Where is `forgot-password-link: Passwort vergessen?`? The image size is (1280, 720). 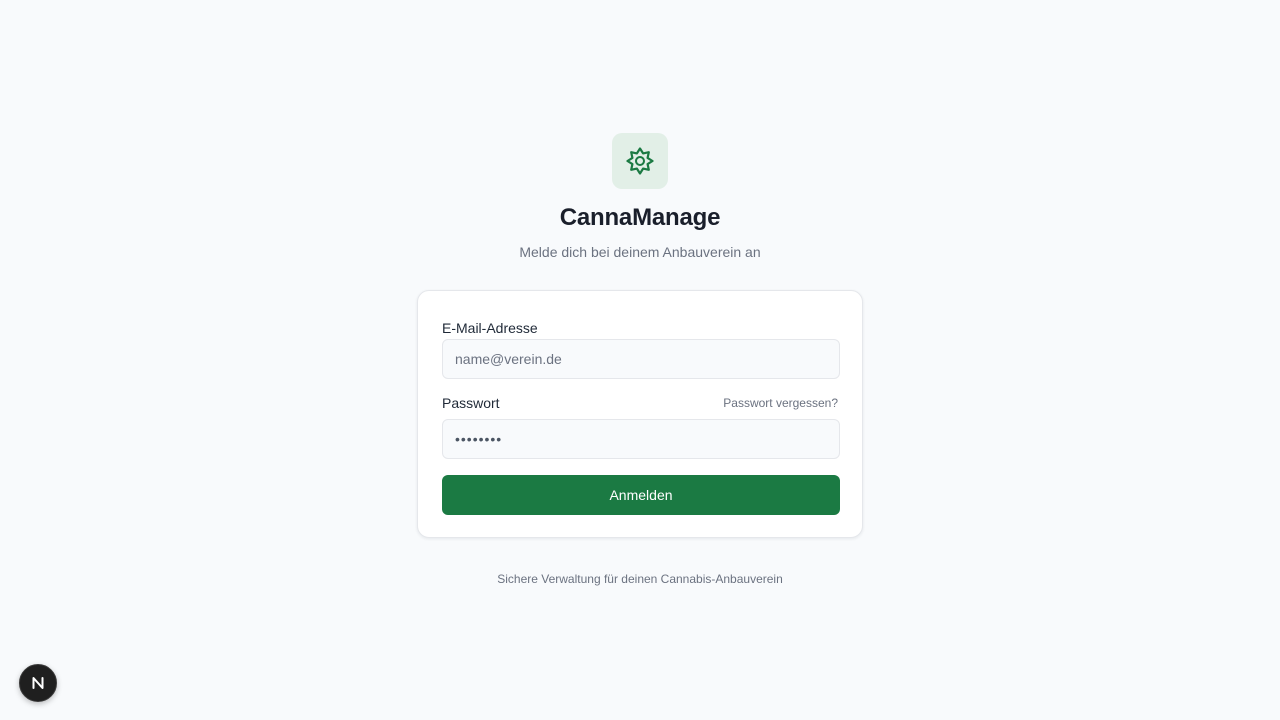 forgot-password-link: Passwort vergessen? is located at coordinates (780, 403).